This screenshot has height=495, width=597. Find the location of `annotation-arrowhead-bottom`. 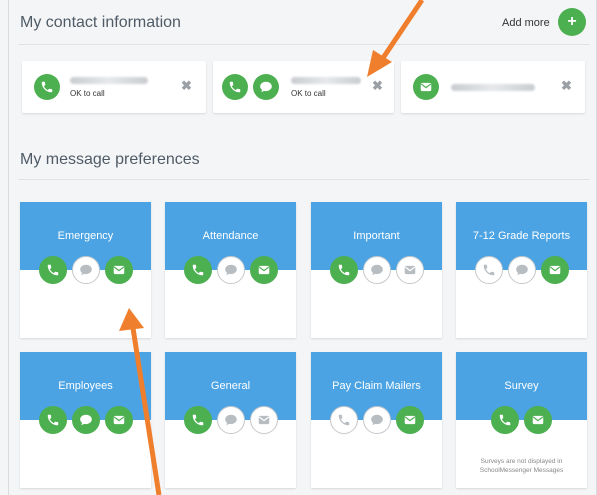

annotation-arrowhead-bottom is located at coordinates (131, 319).